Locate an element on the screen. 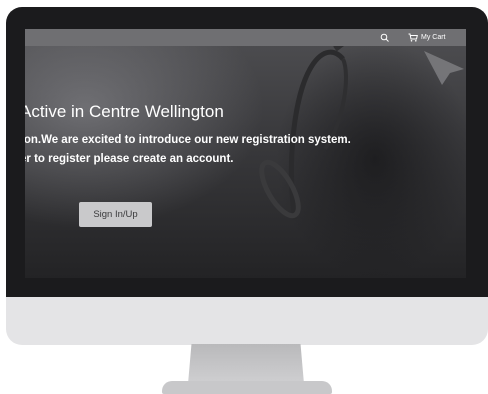 The width and height of the screenshot is (488, 394). monitor-stand is located at coordinates (246, 364).